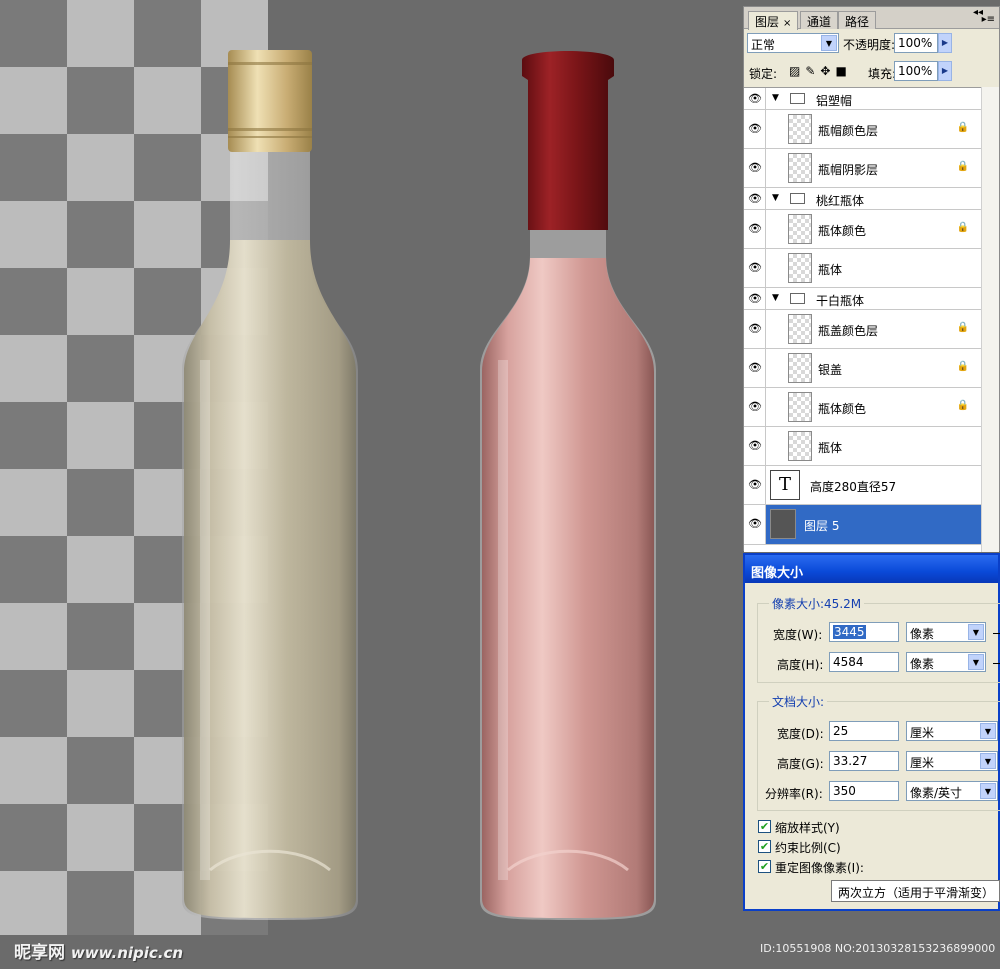  I want to click on tab-channels: 通道, so click(819, 20).